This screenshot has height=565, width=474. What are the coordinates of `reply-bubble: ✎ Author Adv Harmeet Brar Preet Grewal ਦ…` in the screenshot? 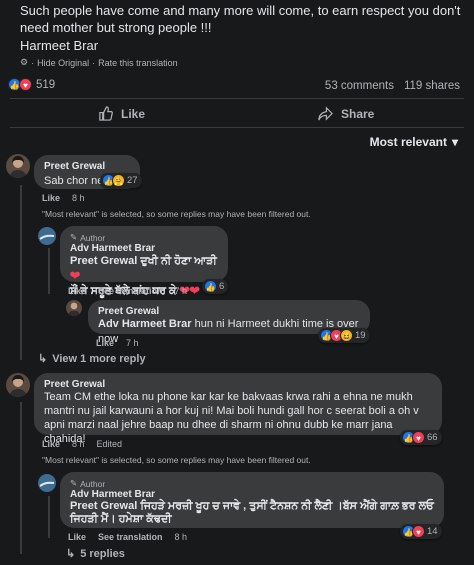 It's located at (144, 261).